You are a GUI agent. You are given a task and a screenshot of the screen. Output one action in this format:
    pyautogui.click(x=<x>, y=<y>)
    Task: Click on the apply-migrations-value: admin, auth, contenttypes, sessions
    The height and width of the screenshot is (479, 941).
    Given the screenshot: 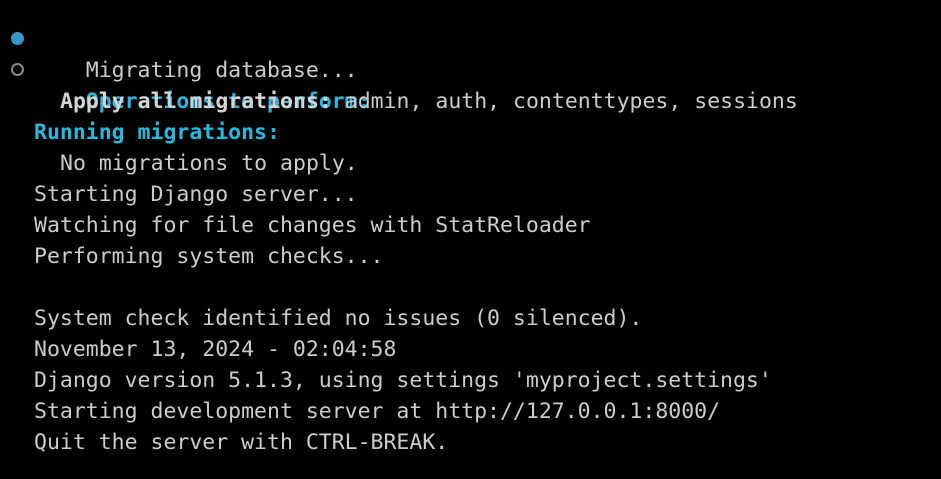 What is the action you would take?
    pyautogui.click(x=564, y=101)
    